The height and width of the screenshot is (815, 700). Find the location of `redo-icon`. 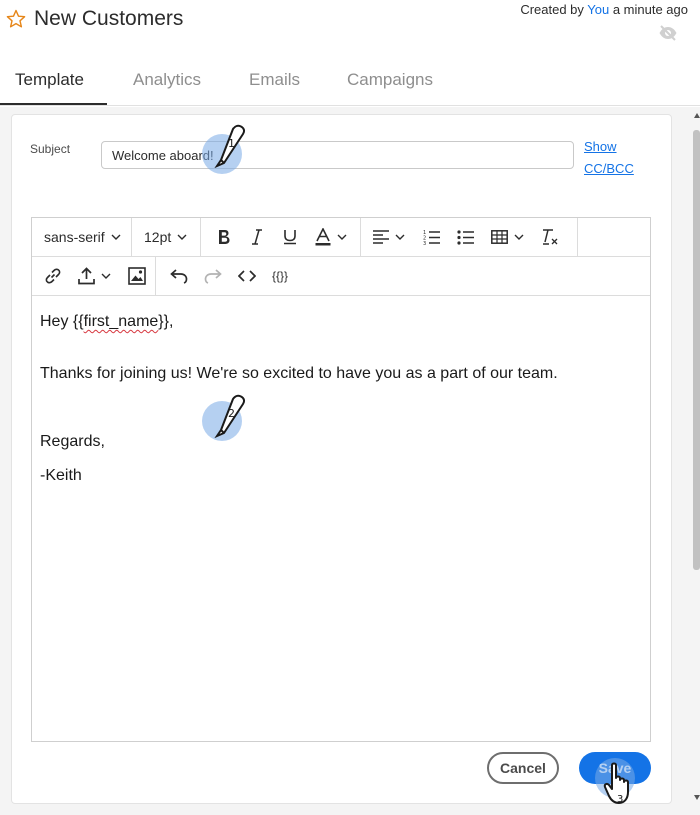

redo-icon is located at coordinates (213, 276).